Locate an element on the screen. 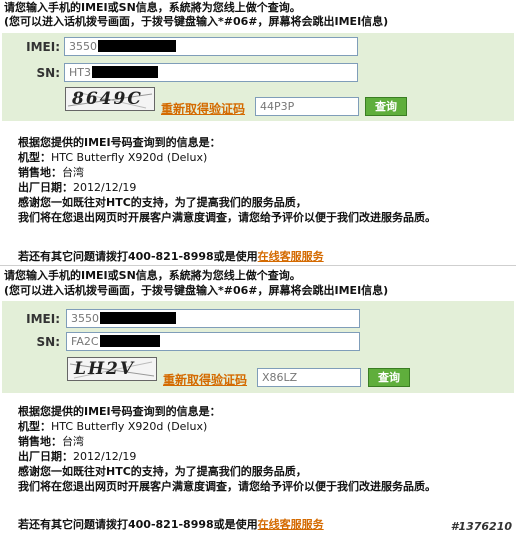 The image size is (516, 535). sn-input: HT3 is located at coordinates (211, 72).